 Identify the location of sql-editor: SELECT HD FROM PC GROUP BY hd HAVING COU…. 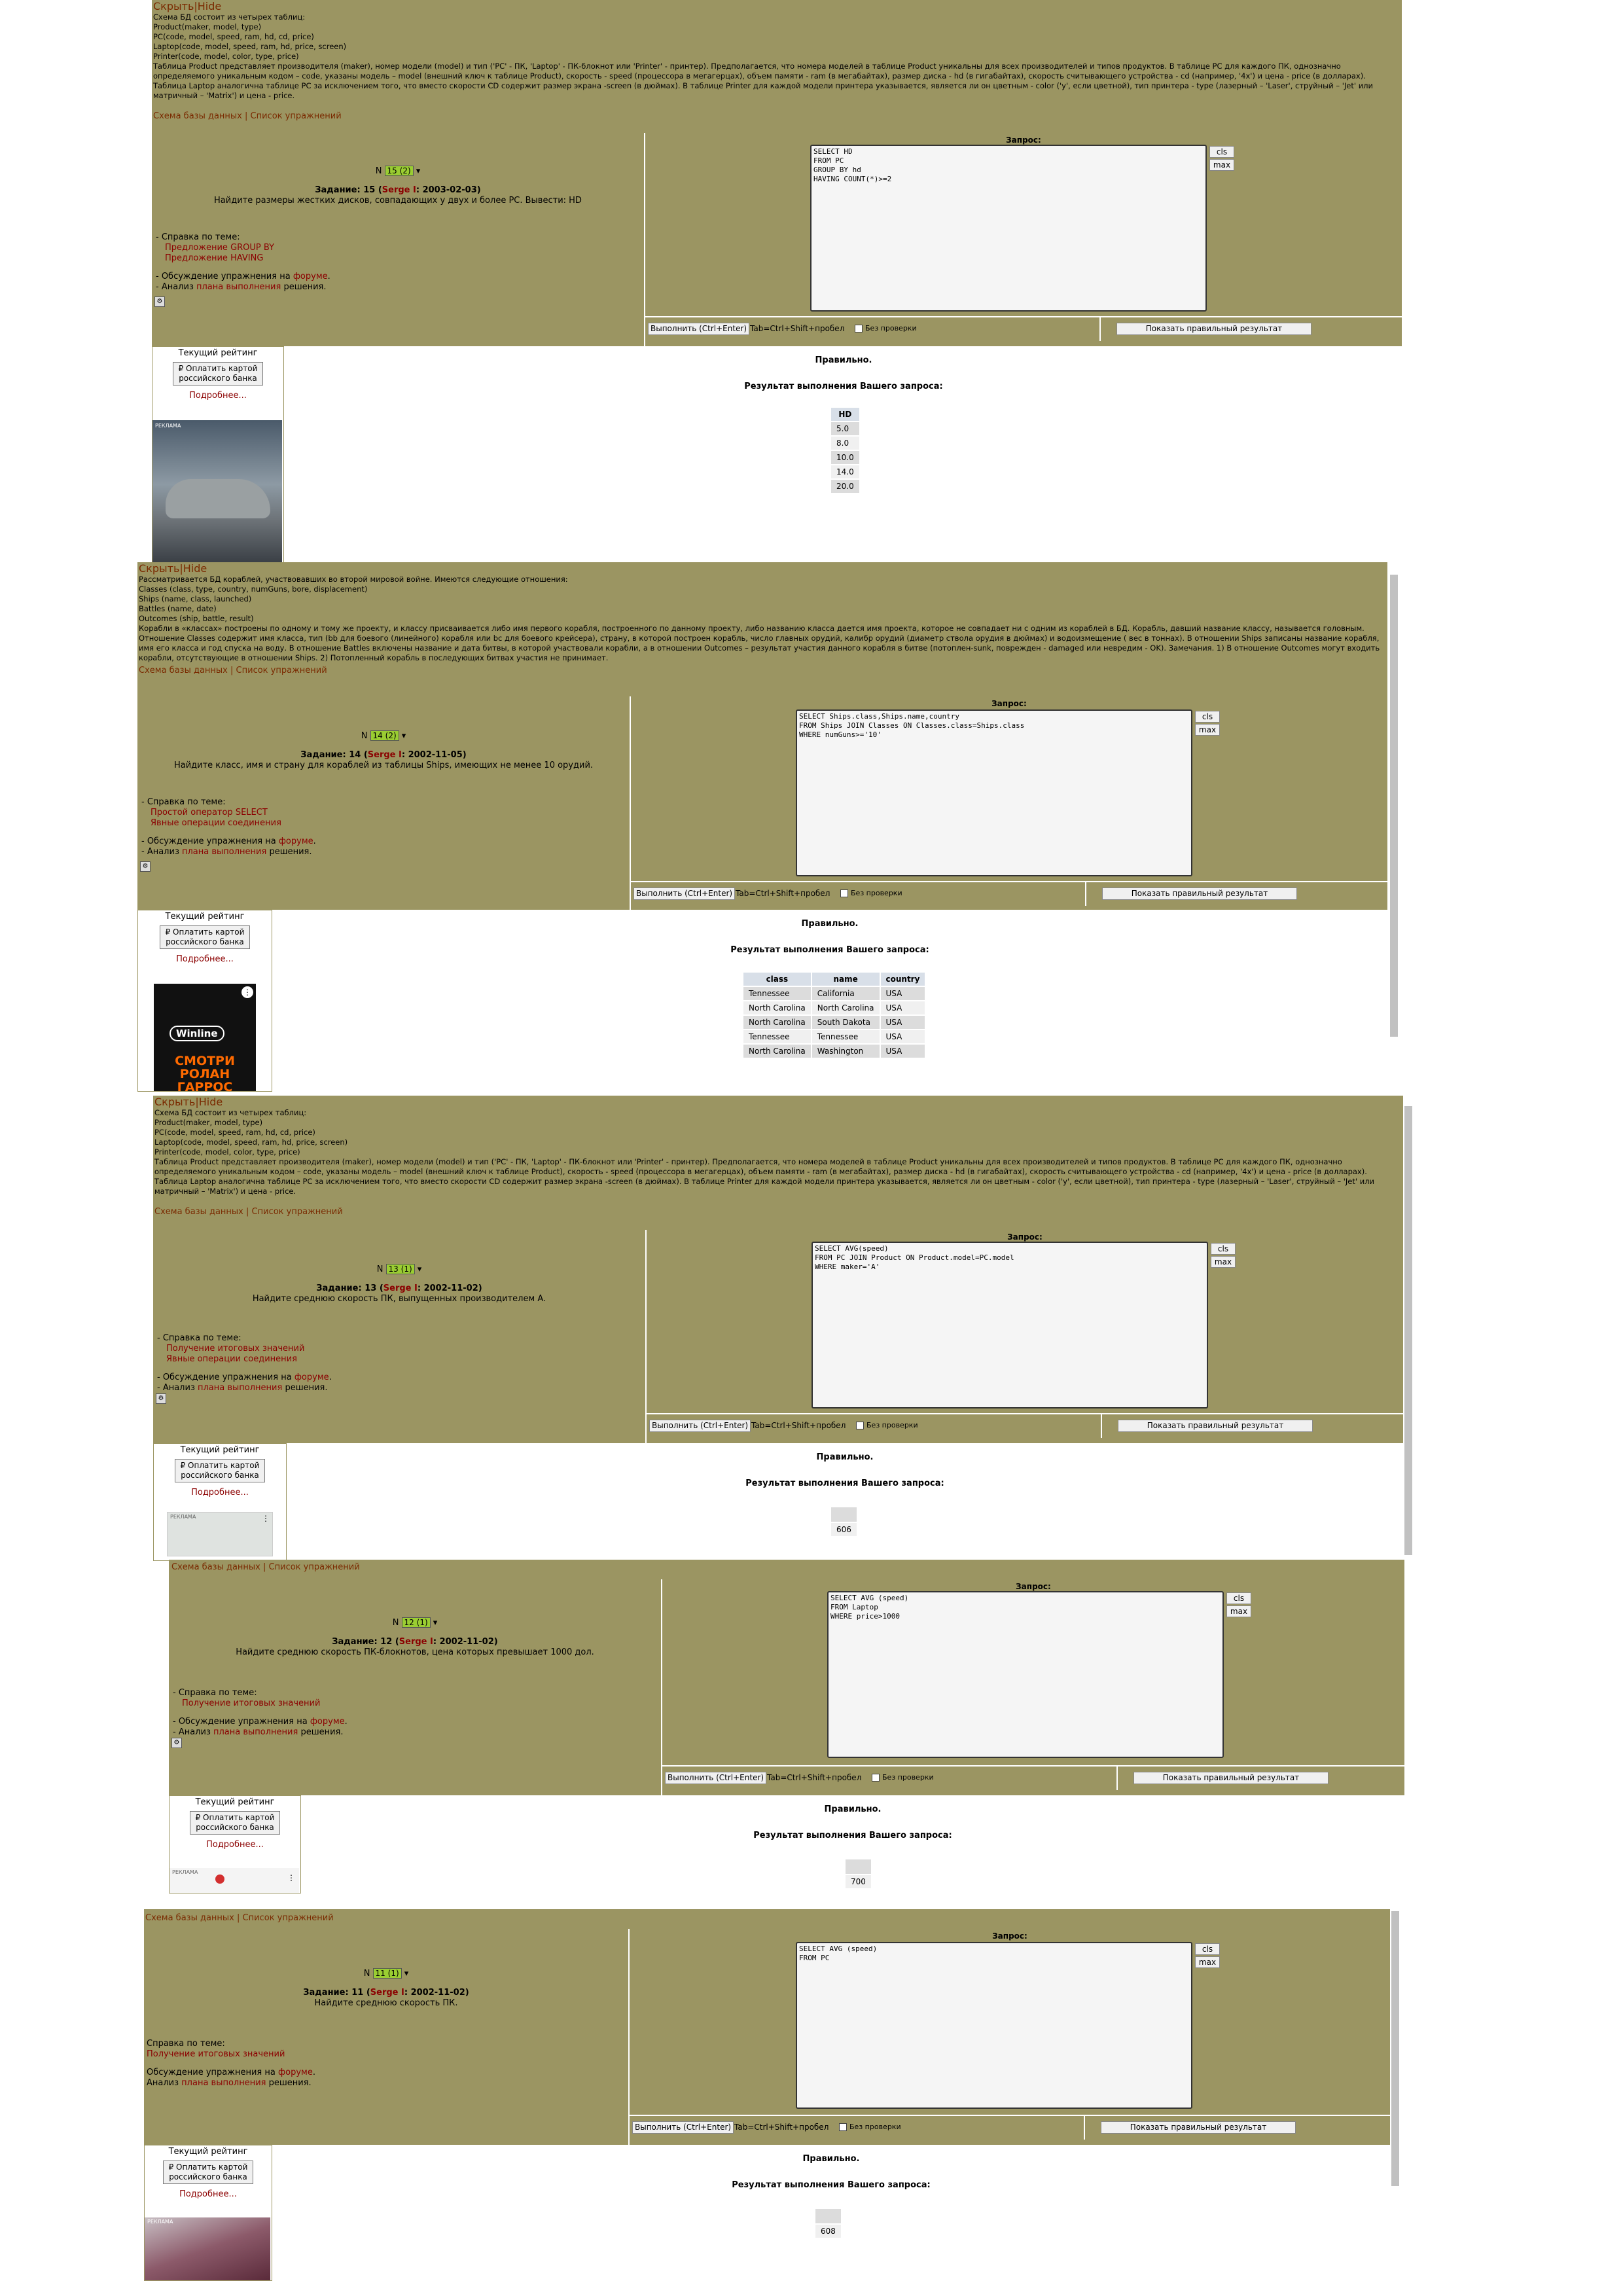
(1008, 228).